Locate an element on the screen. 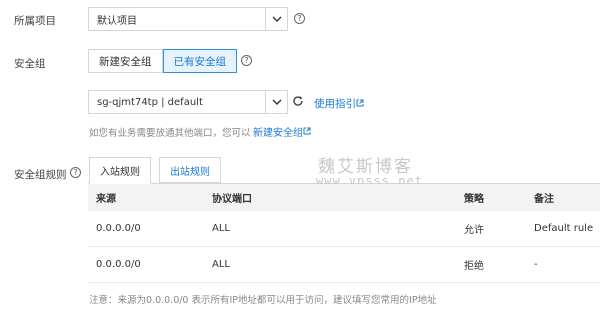 The height and width of the screenshot is (314, 600). table-header: 来源 协议端口 策略 备注 is located at coordinates (344, 197).